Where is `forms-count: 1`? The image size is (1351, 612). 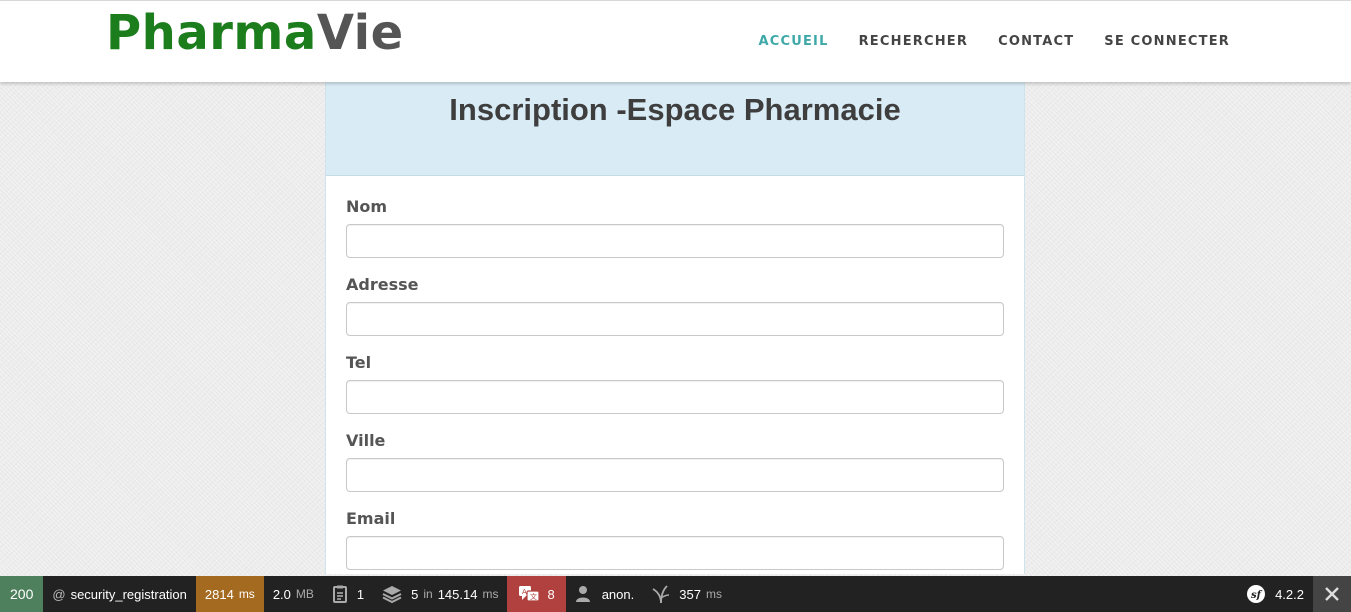 forms-count: 1 is located at coordinates (360, 594).